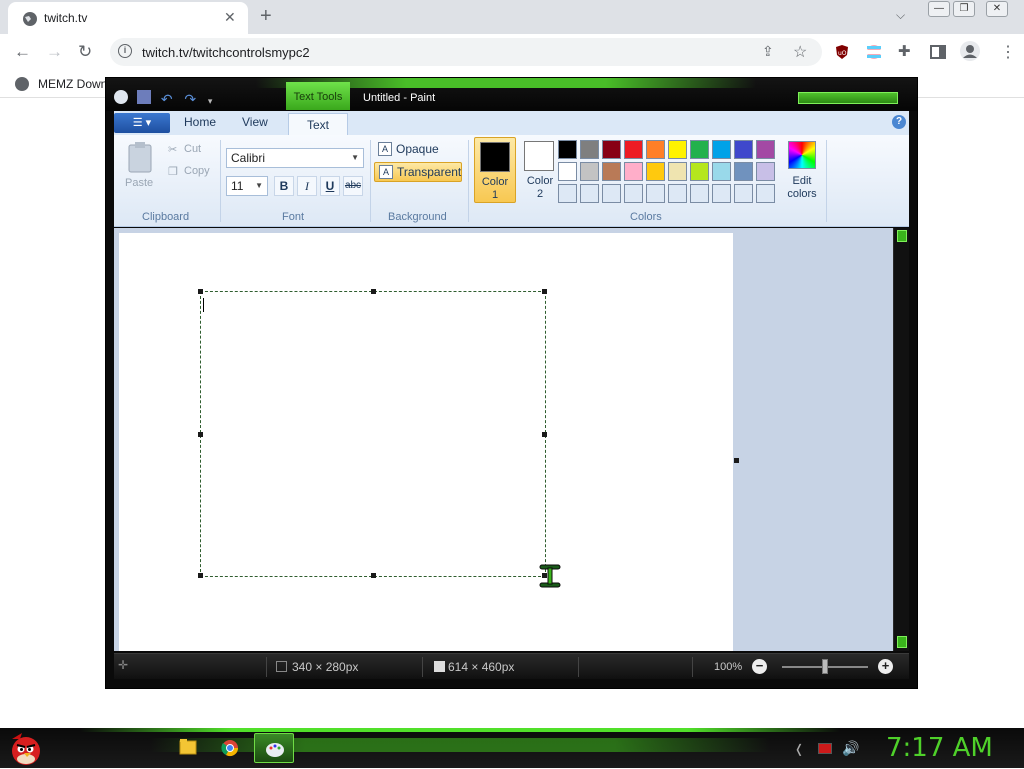 This screenshot has height=769, width=1024. I want to click on paste-icon, so click(140, 157).